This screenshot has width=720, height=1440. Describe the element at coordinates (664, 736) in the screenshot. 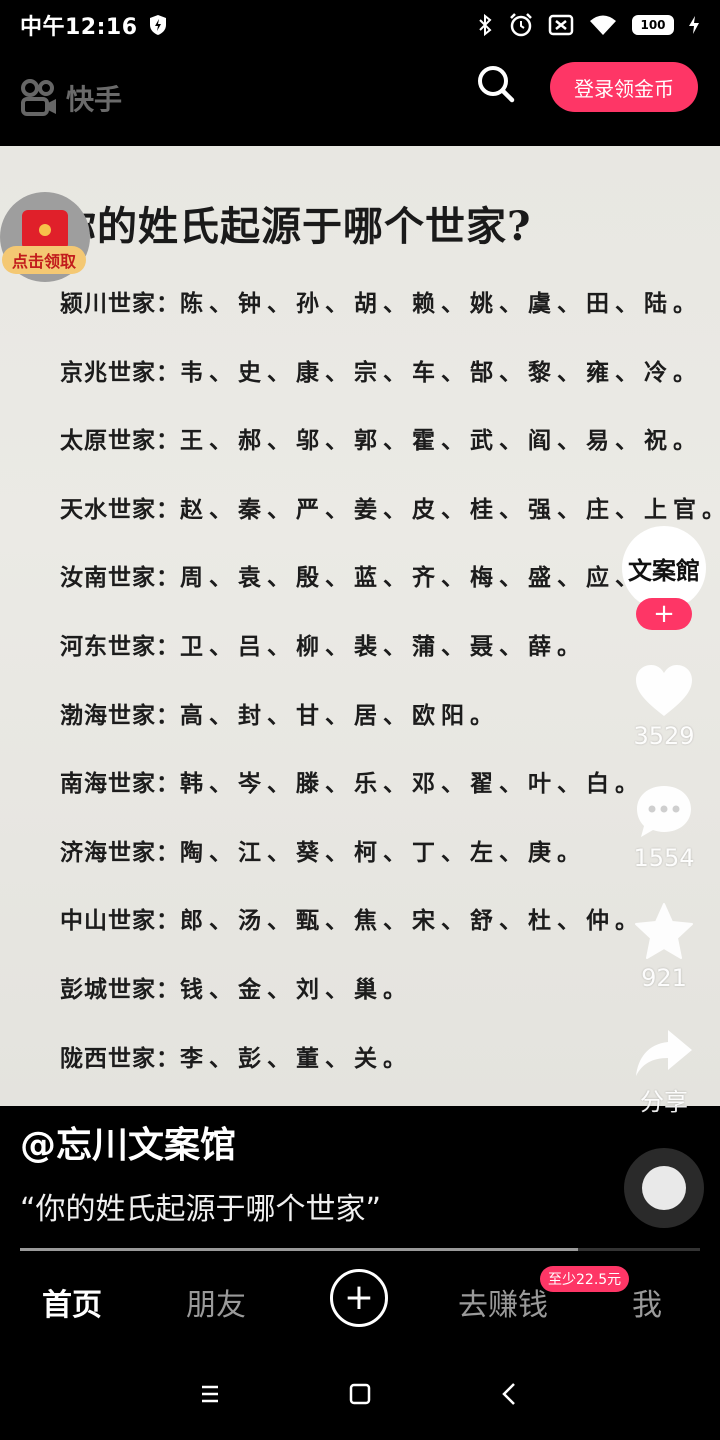

I see `like-count: 3529` at that location.